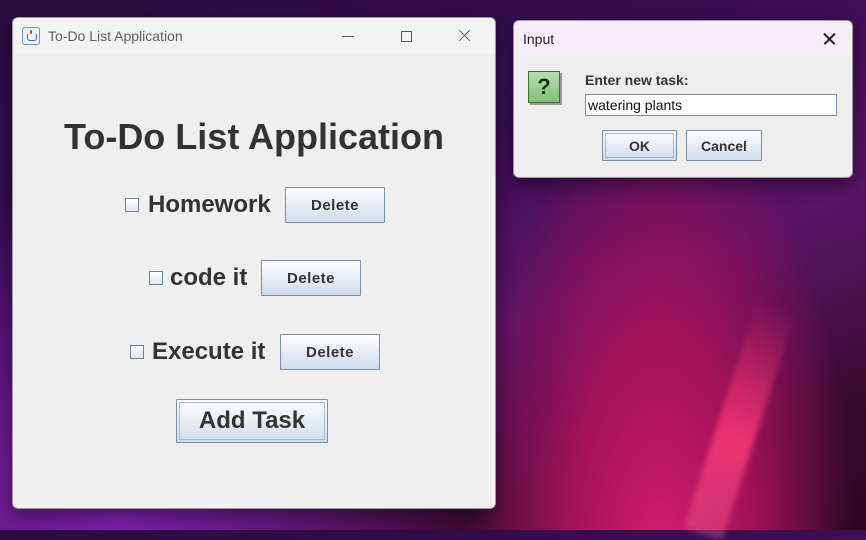  I want to click on app-heading: To-Do List Application, so click(254, 136).